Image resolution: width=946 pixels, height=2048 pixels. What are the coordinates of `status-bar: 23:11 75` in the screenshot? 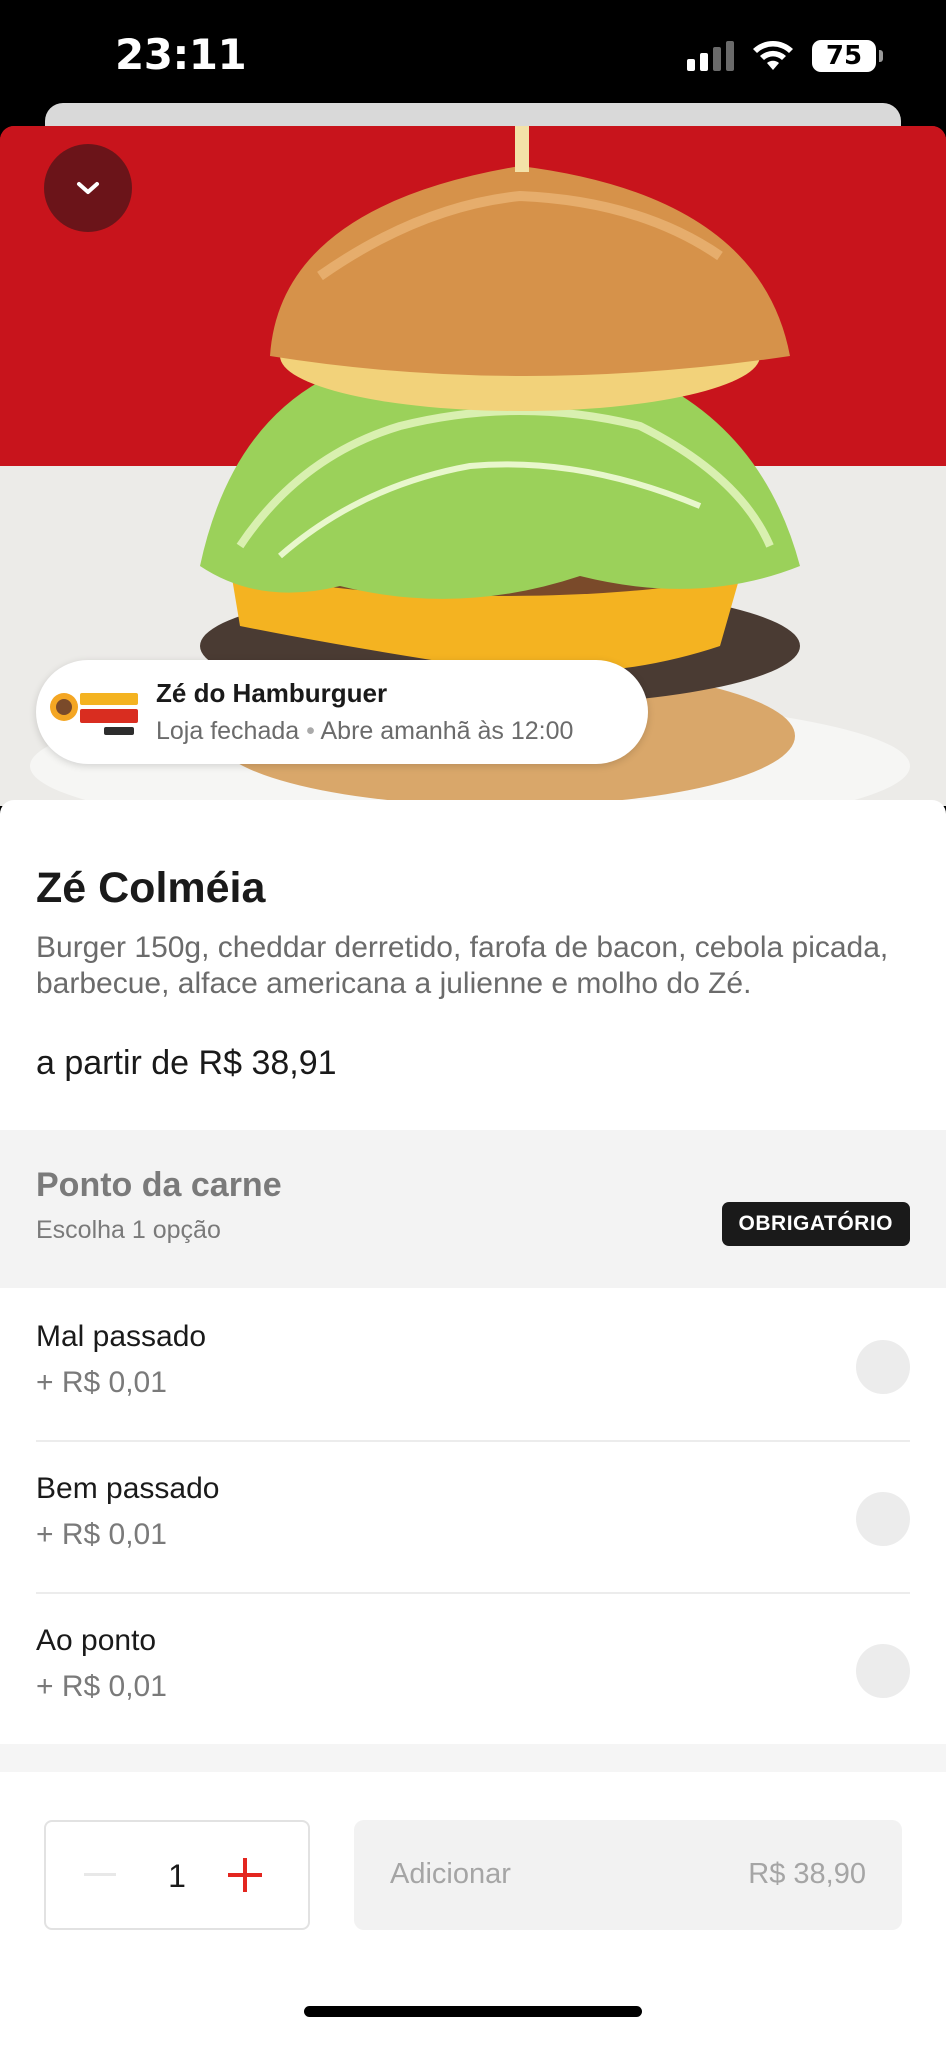 It's located at (473, 55).